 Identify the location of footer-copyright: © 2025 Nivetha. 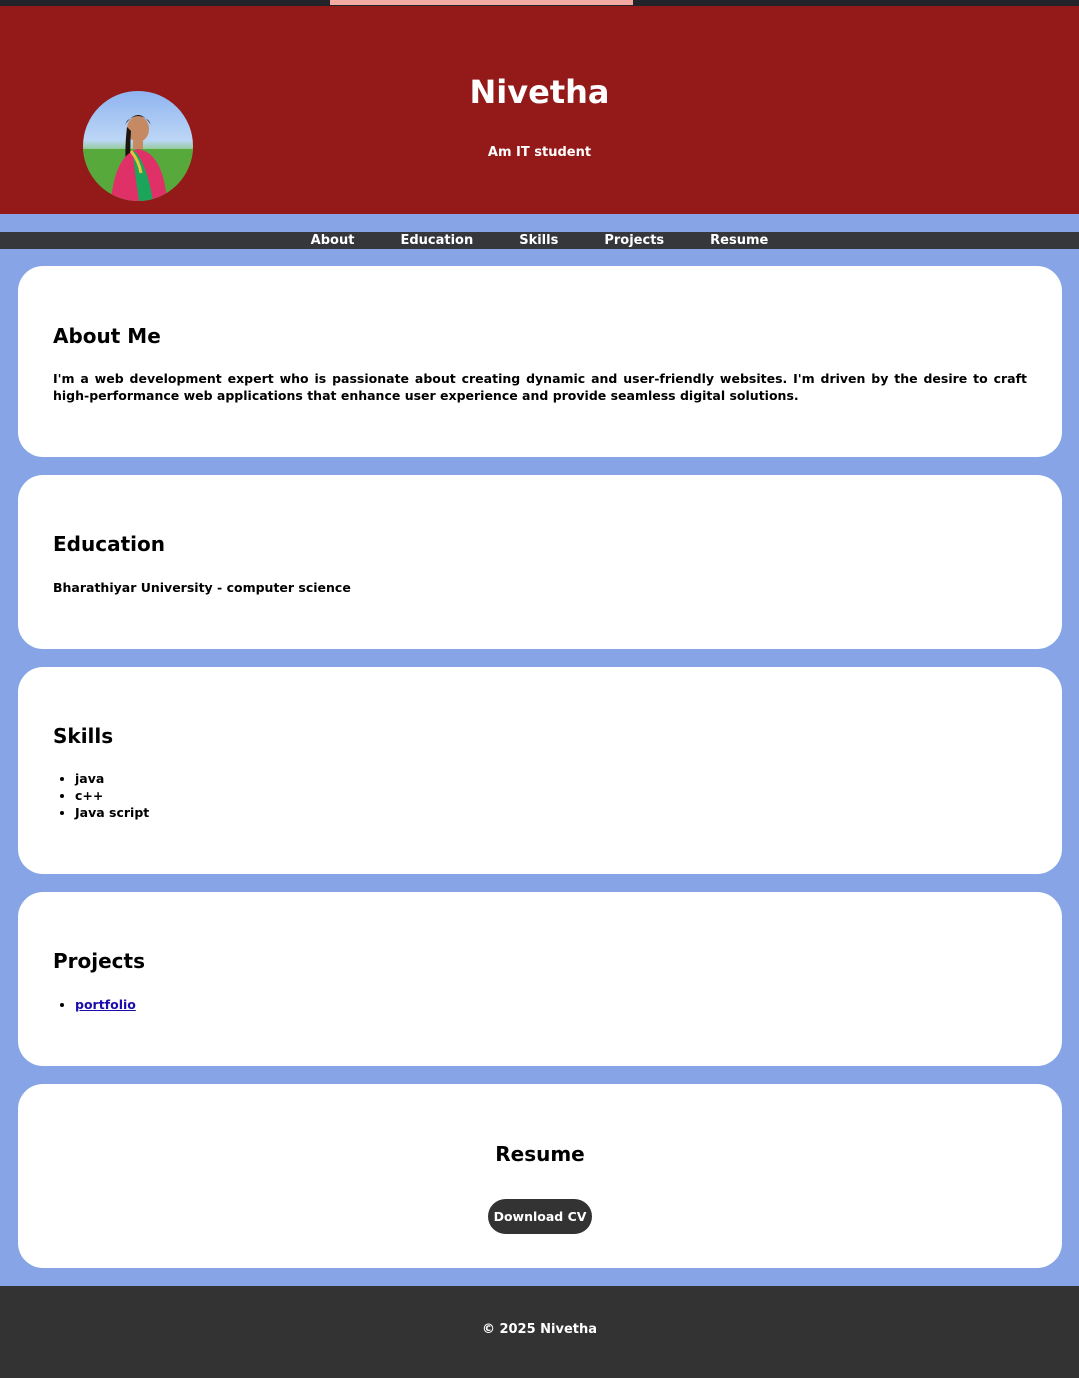
(539, 1329).